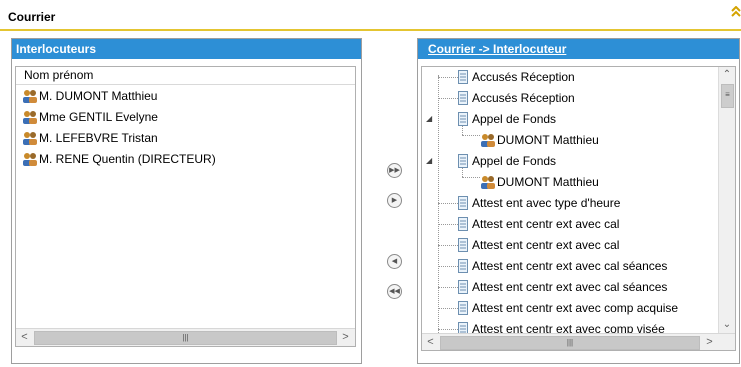 This screenshot has height=367, width=741. Describe the element at coordinates (575, 308) in the screenshot. I see `tree-node-label: Attest ent centr ext avec comp acquise` at that location.